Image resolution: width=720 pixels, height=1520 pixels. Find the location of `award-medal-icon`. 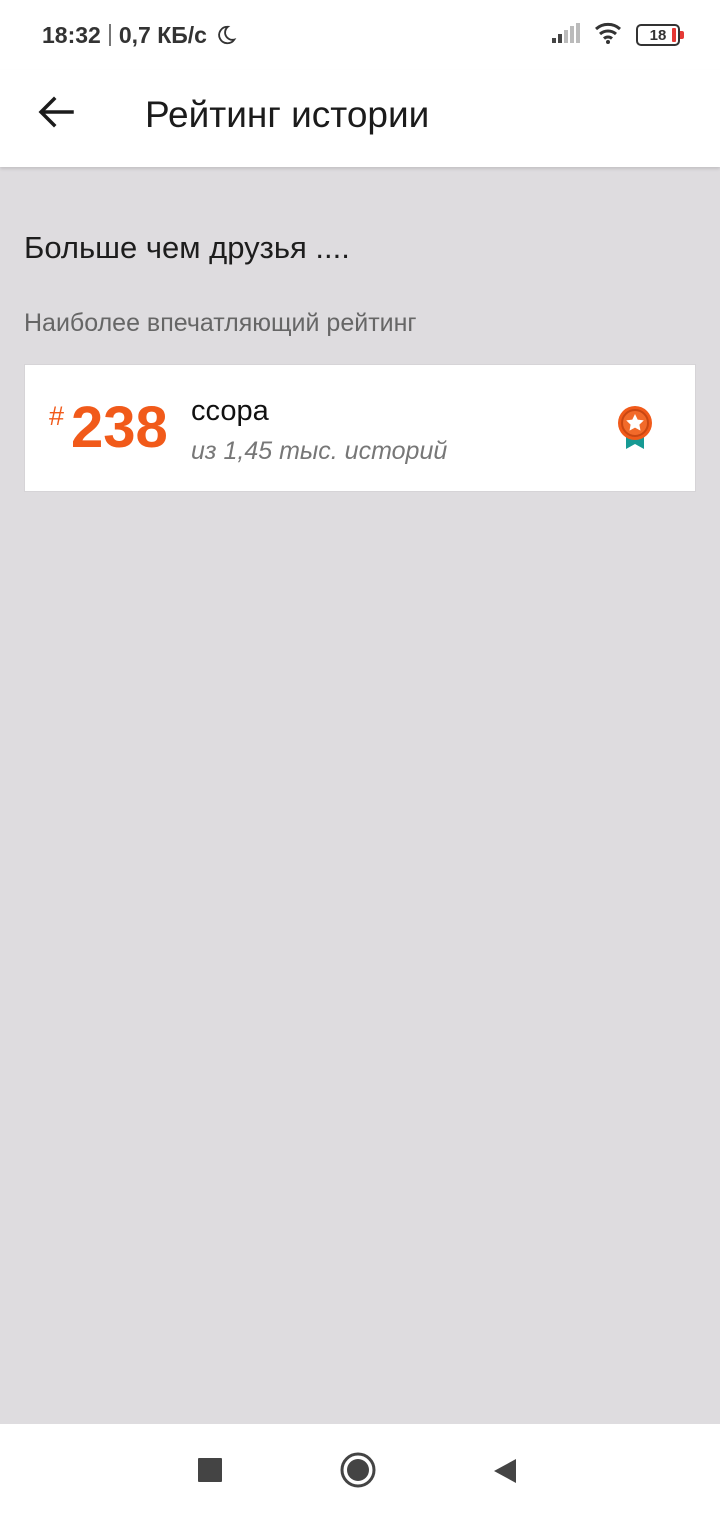

award-medal-icon is located at coordinates (635, 428).